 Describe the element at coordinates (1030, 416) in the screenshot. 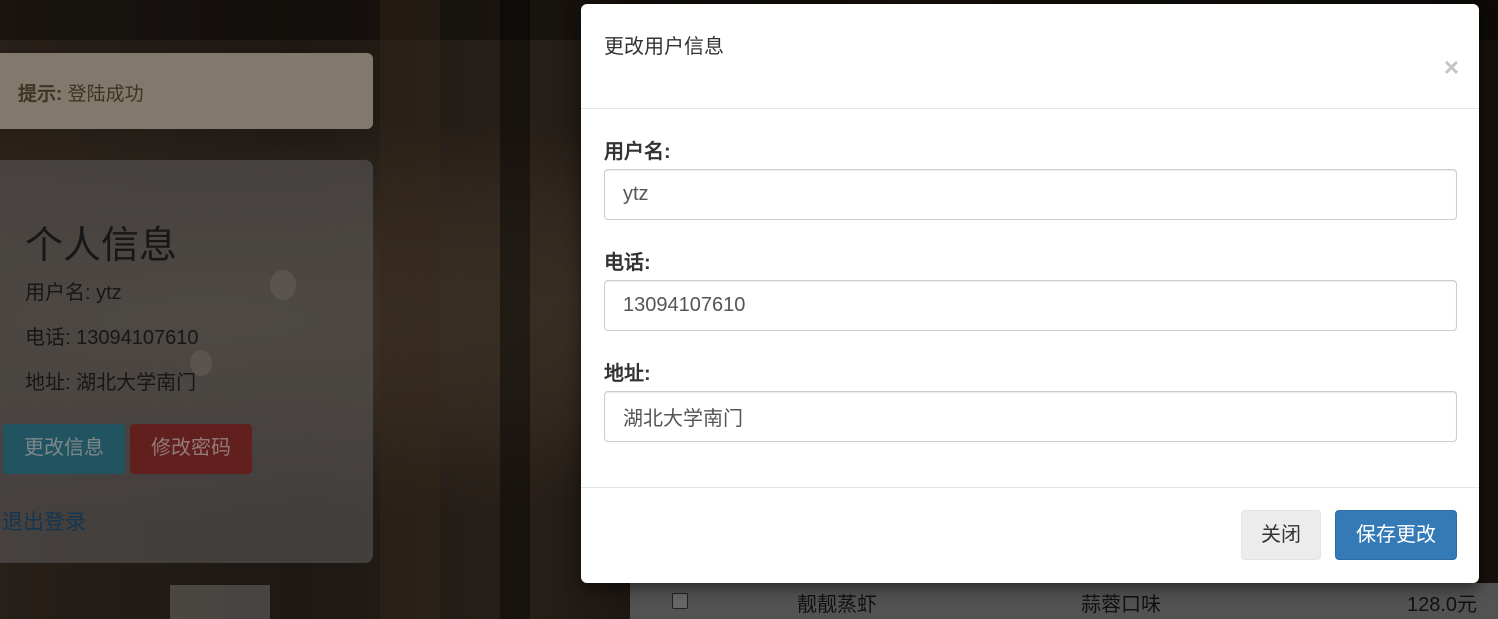

I see `address-input` at that location.